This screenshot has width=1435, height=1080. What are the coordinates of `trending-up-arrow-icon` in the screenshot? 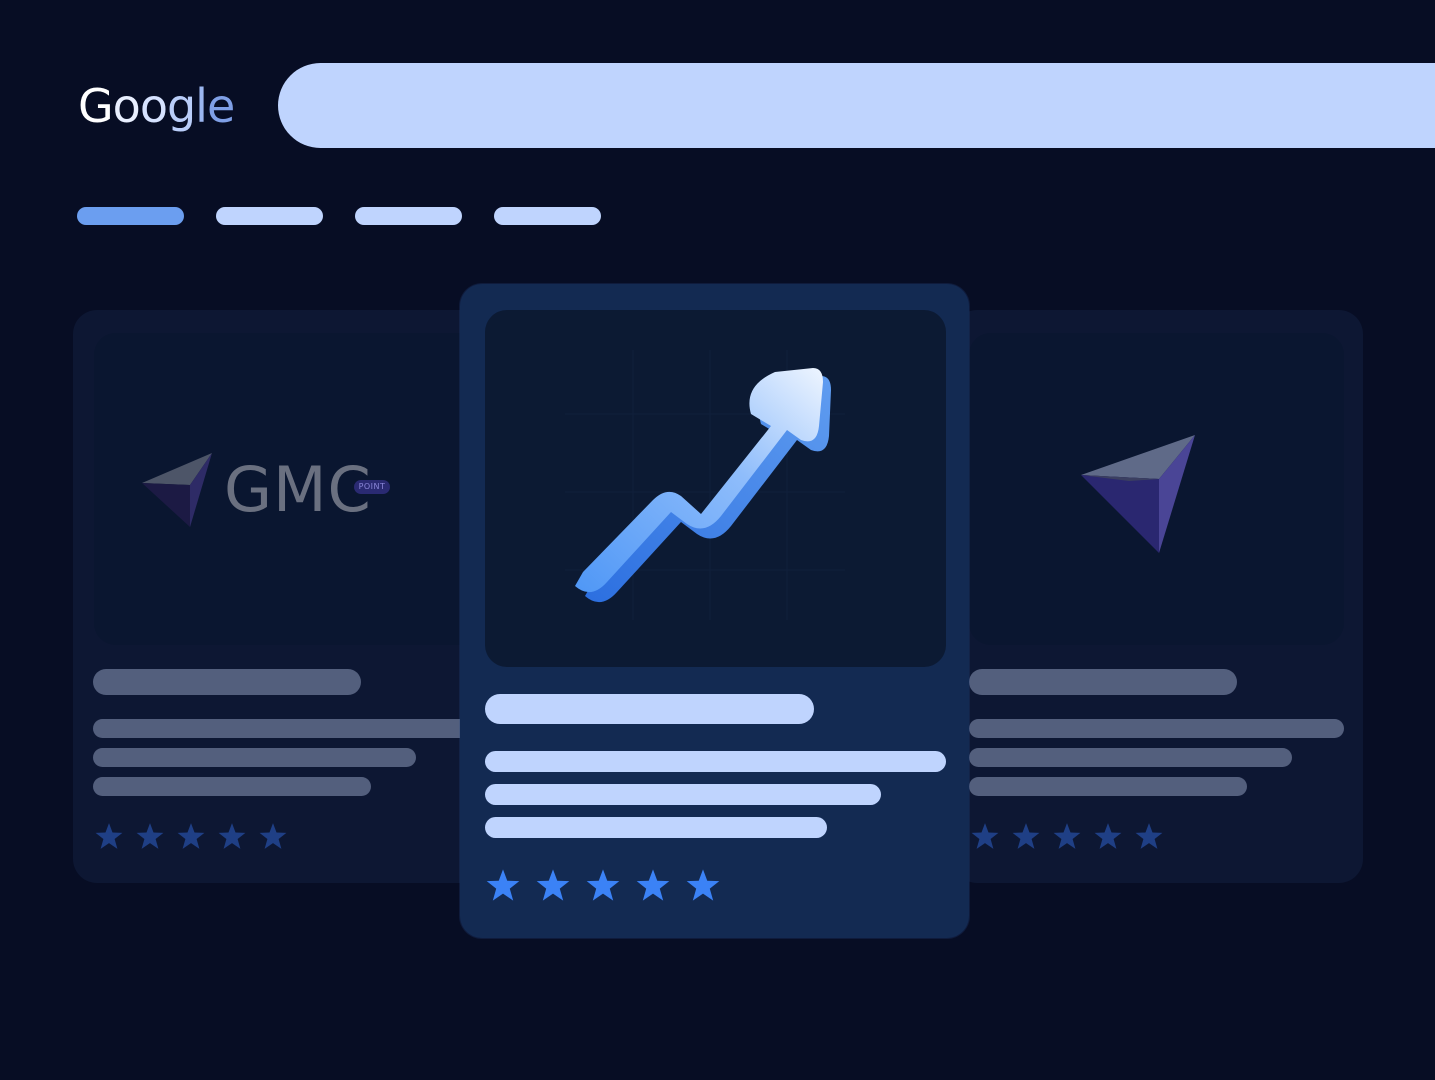 It's located at (705, 485).